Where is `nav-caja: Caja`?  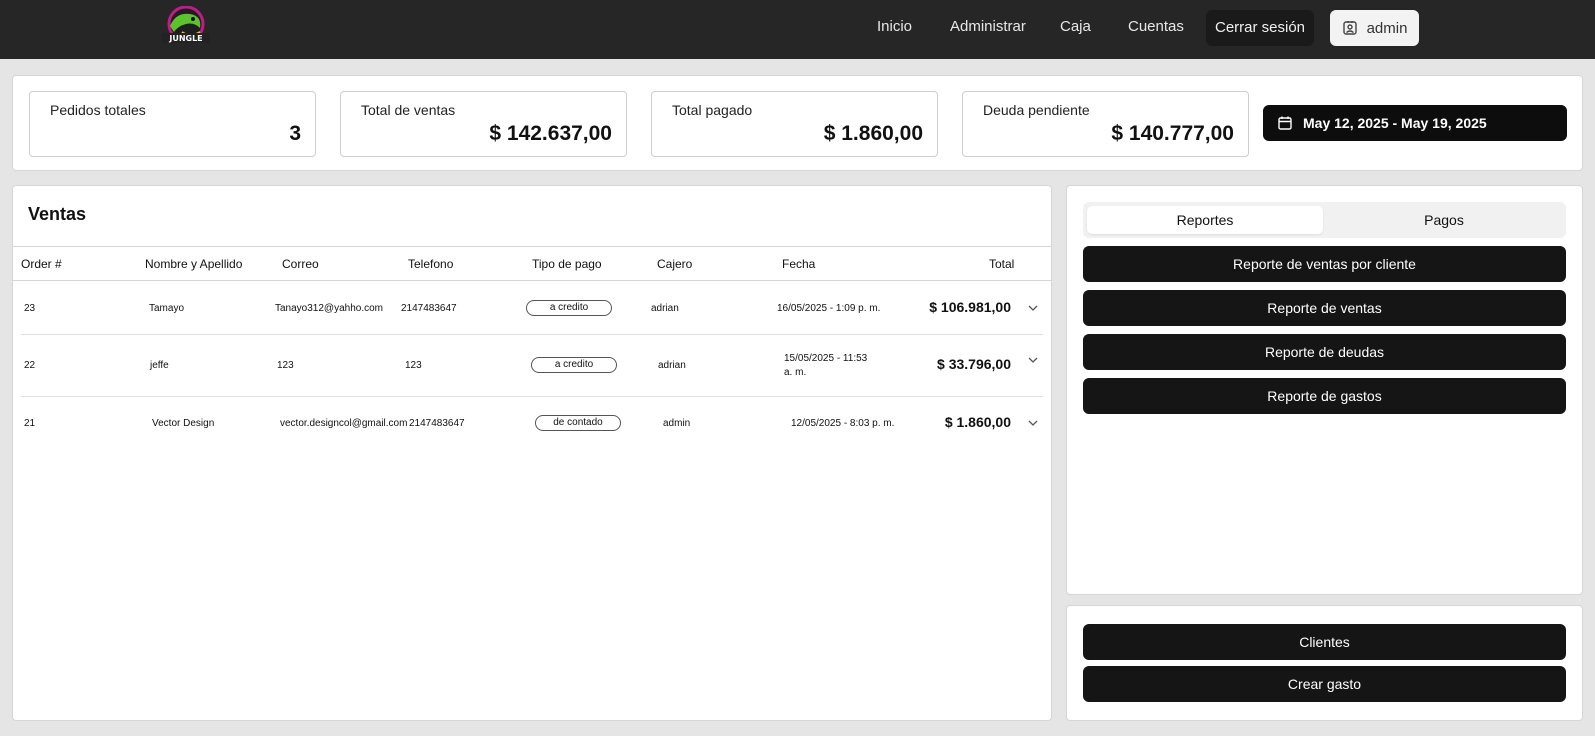
nav-caja: Caja is located at coordinates (1075, 27).